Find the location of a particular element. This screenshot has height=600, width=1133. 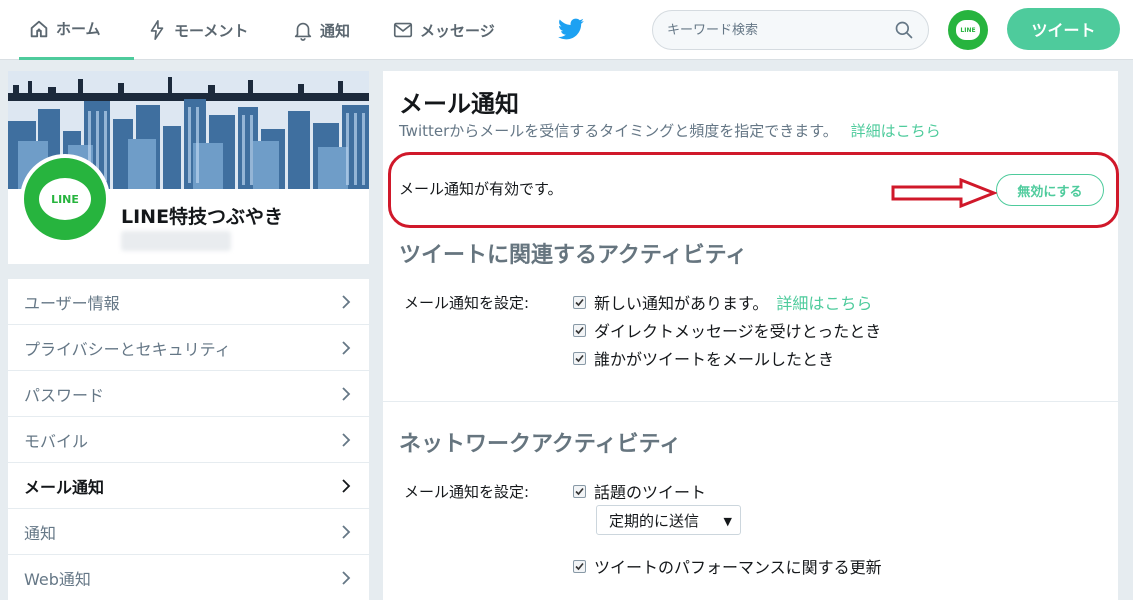

lightning-icon is located at coordinates (157, 30).